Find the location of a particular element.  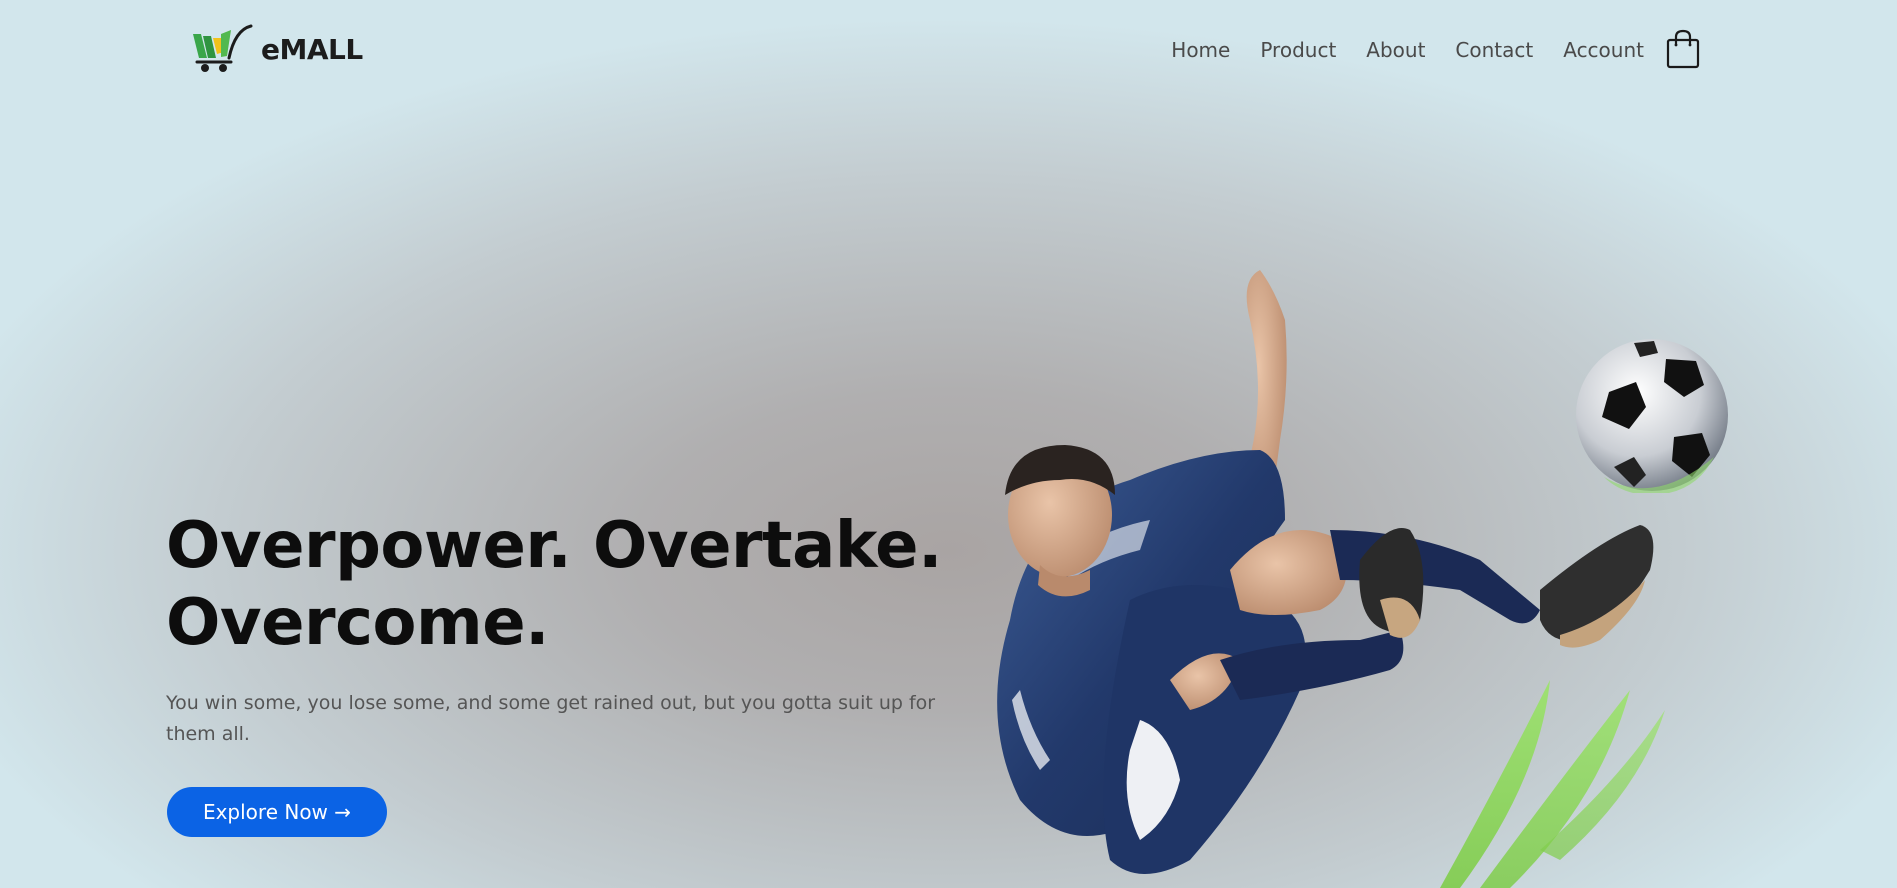

soccer-ball-image is located at coordinates (1652, 416).